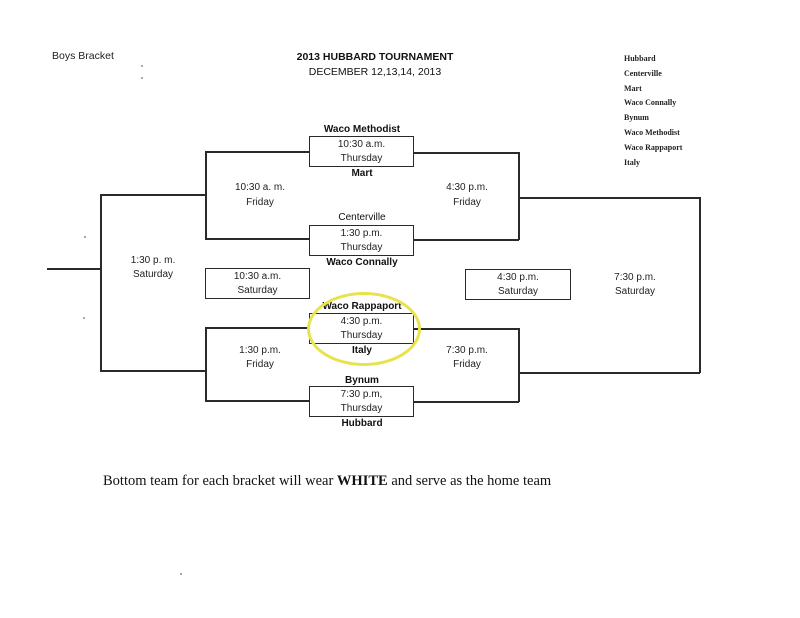  I want to click on game1-bottom-team: Mart, so click(362, 173).